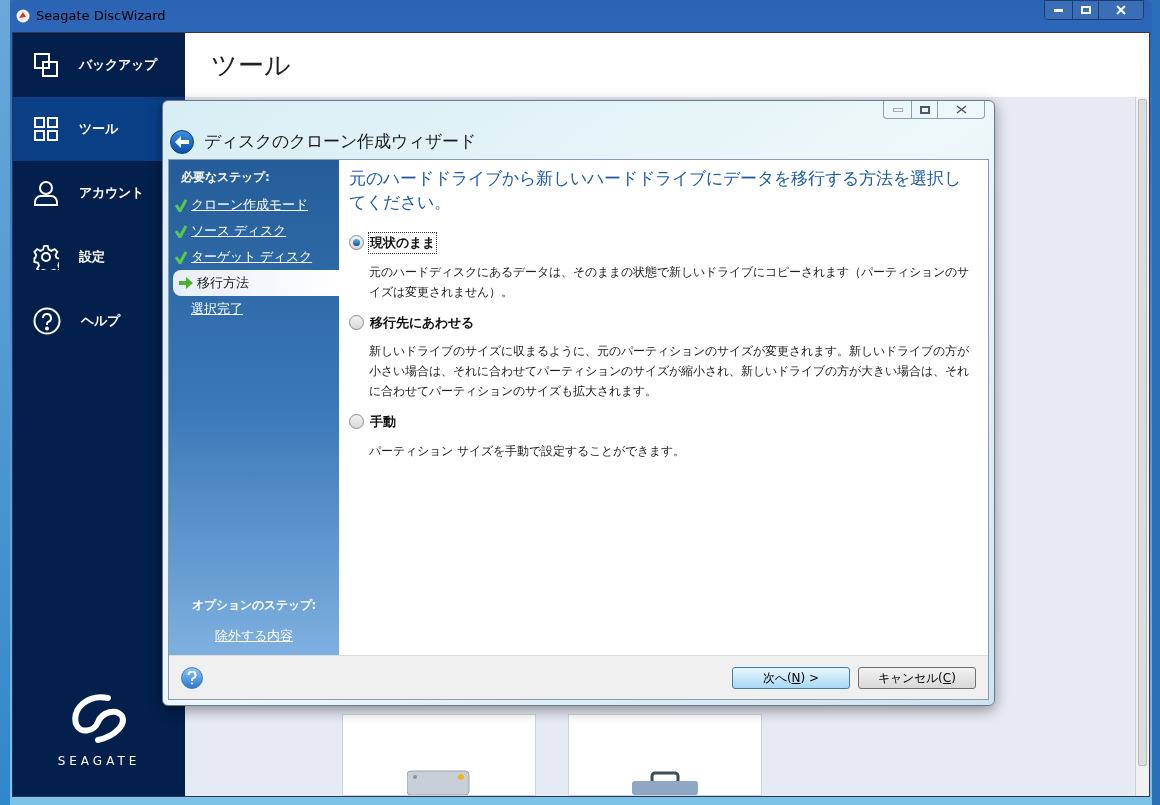  What do you see at coordinates (1086, 10) in the screenshot?
I see `maximize-button` at bounding box center [1086, 10].